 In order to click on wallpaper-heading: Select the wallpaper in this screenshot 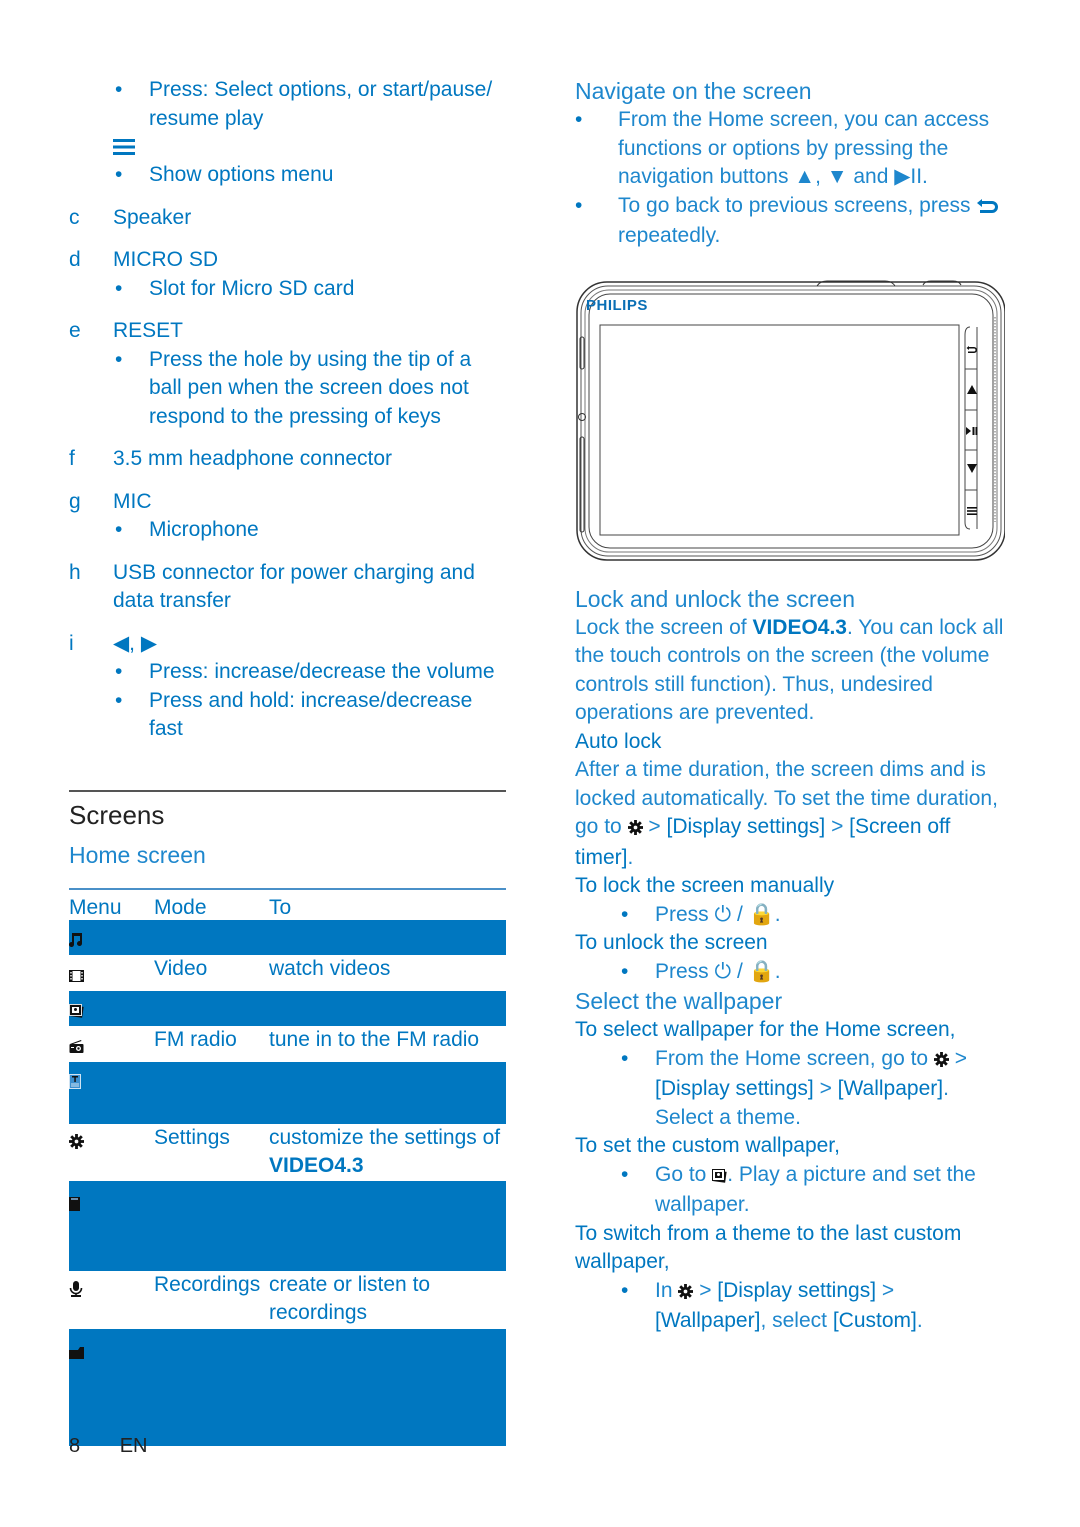, I will do `click(679, 1001)`.